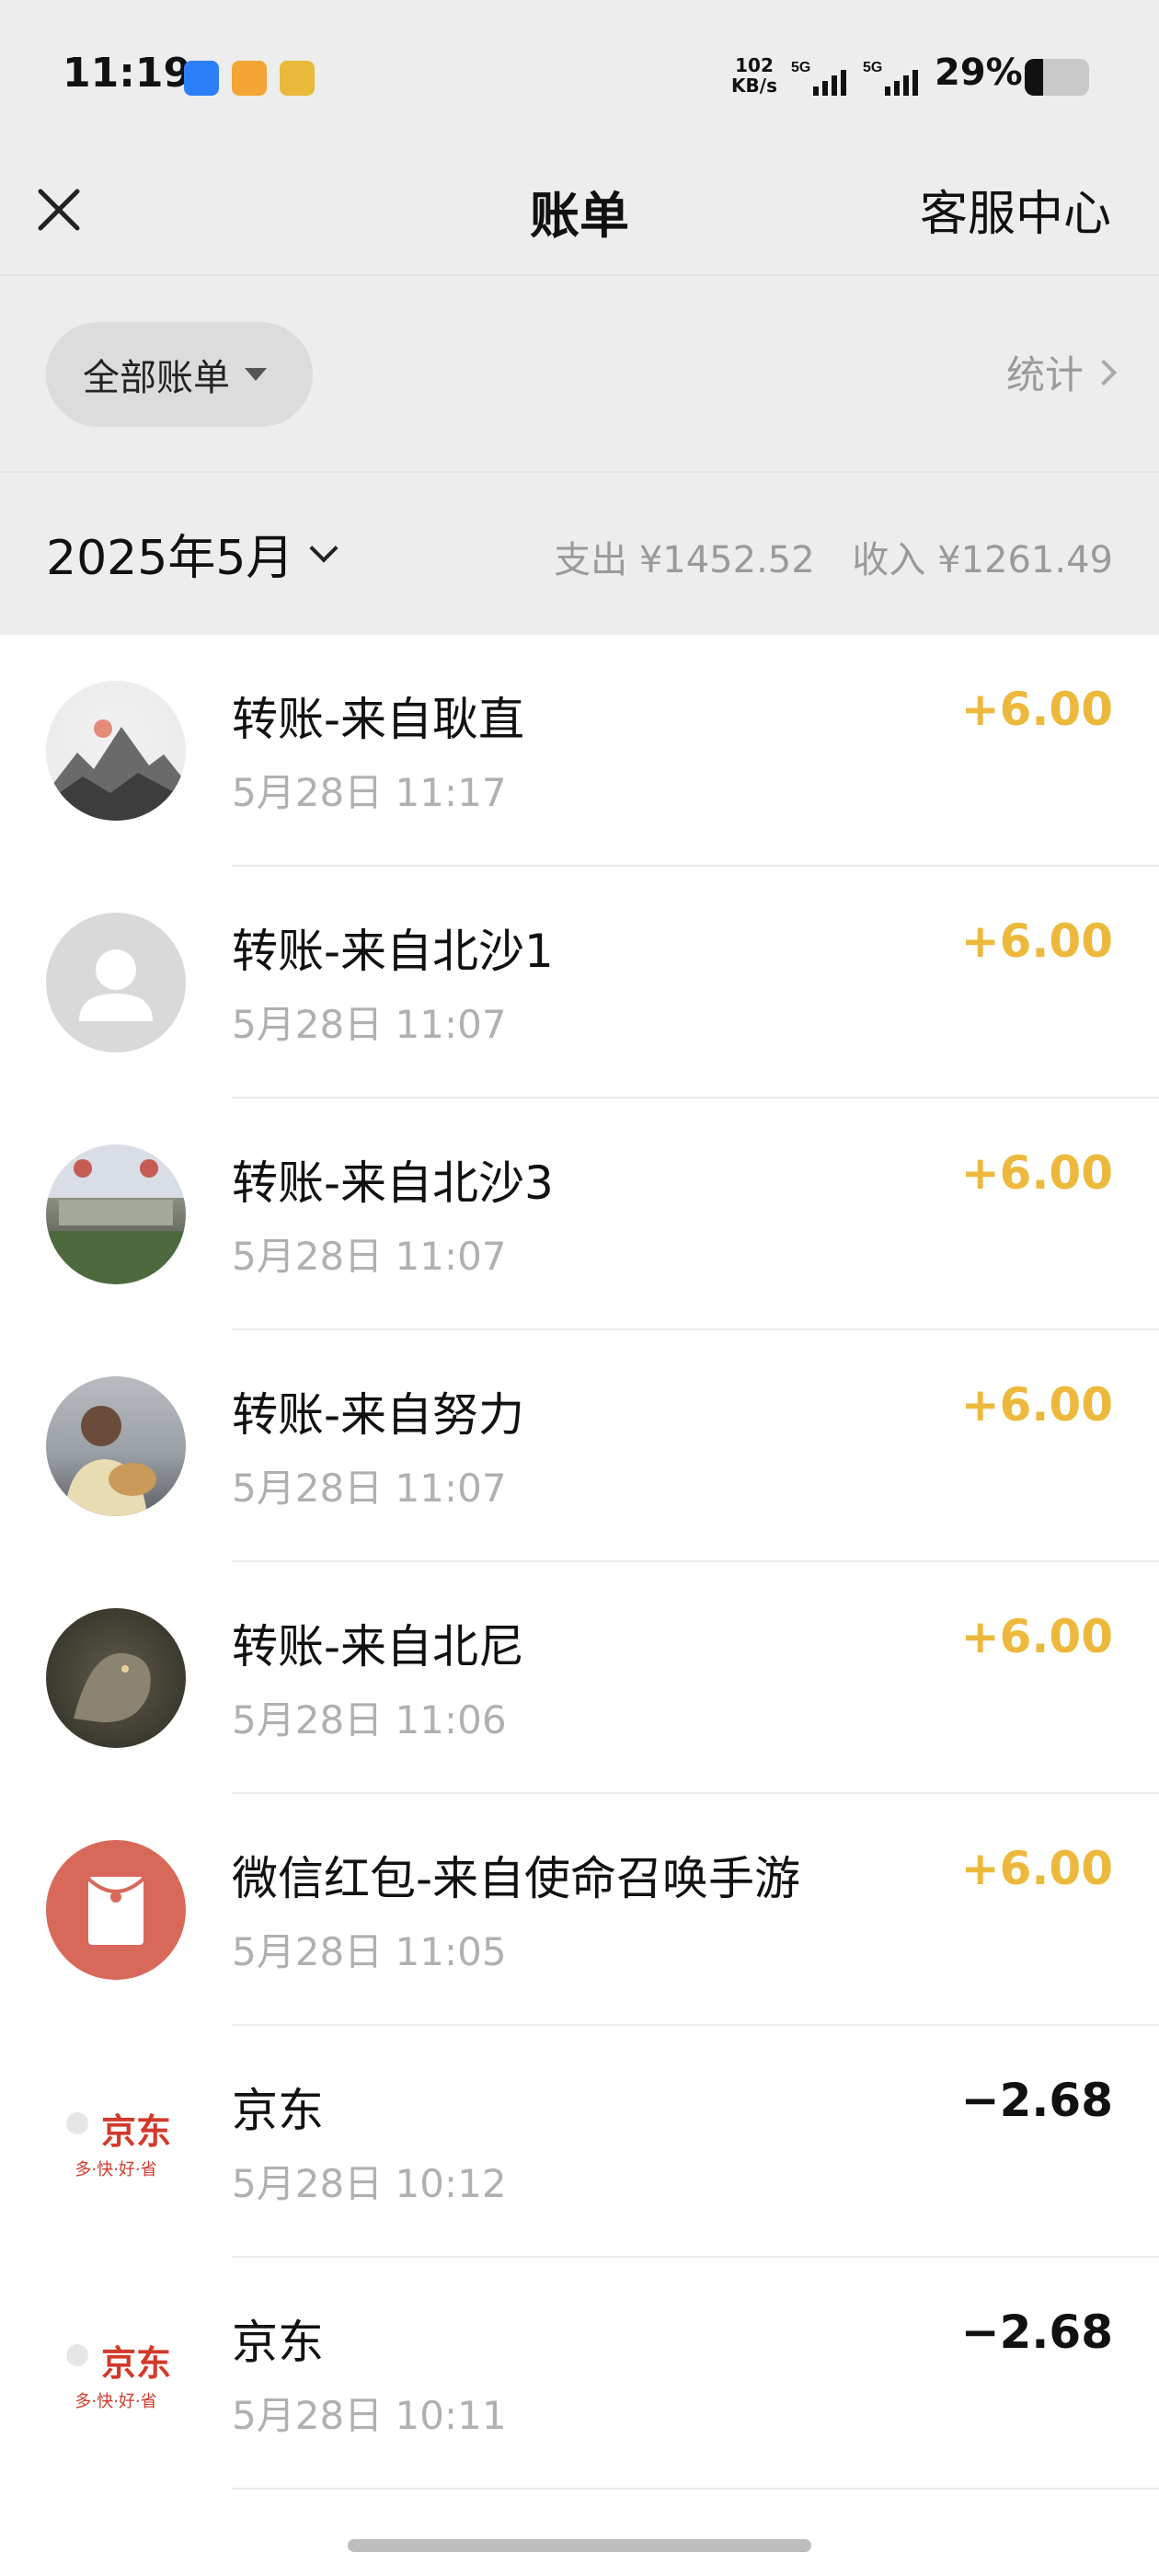 Image resolution: width=1159 pixels, height=2576 pixels. Describe the element at coordinates (393, 951) in the screenshot. I see `bill-title: 转账-来自北沙1` at that location.